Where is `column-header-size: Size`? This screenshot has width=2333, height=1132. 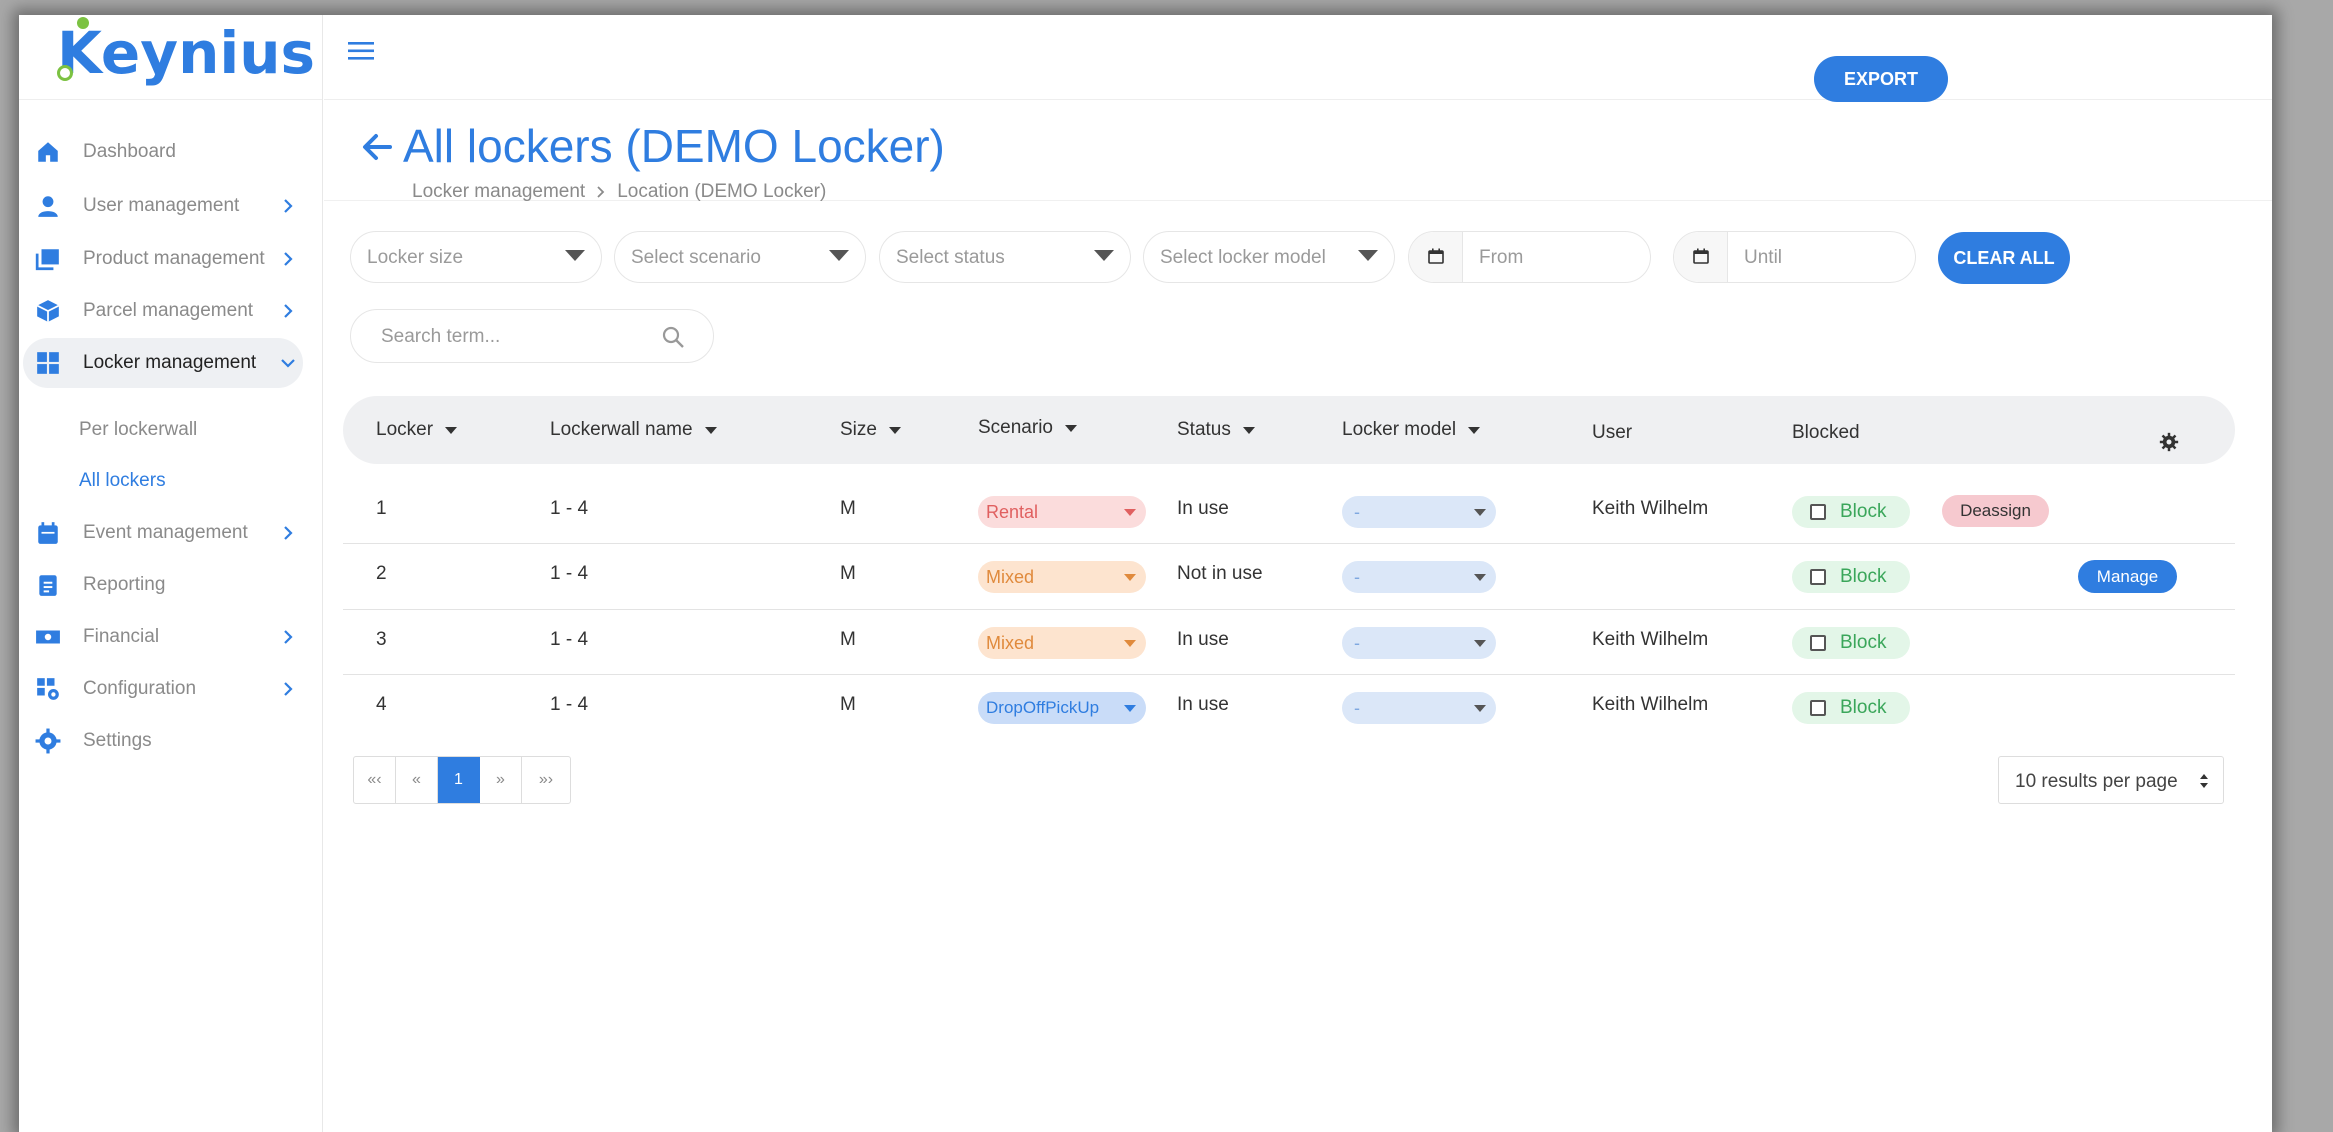 column-header-size: Size is located at coordinates (870, 430).